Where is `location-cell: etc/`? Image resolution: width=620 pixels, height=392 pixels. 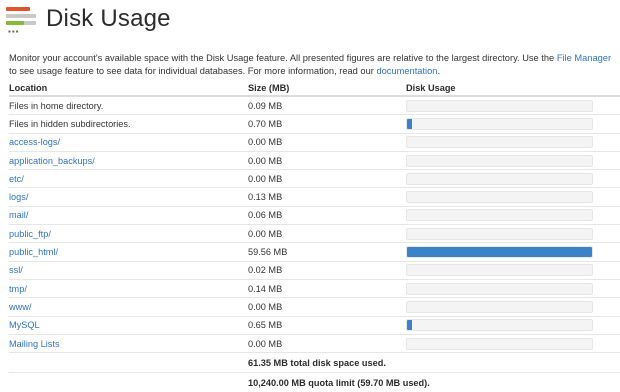
location-cell: etc/ is located at coordinates (128, 178).